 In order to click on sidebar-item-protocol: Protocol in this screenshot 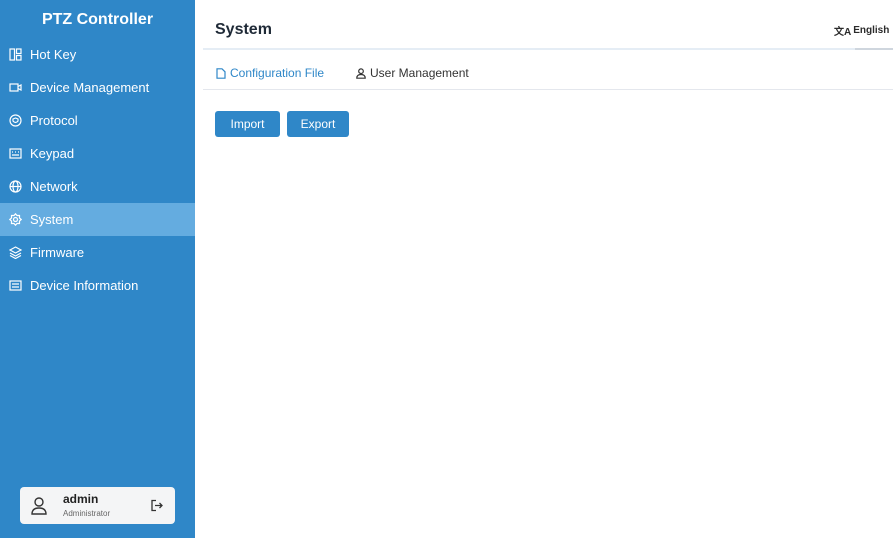, I will do `click(97, 120)`.